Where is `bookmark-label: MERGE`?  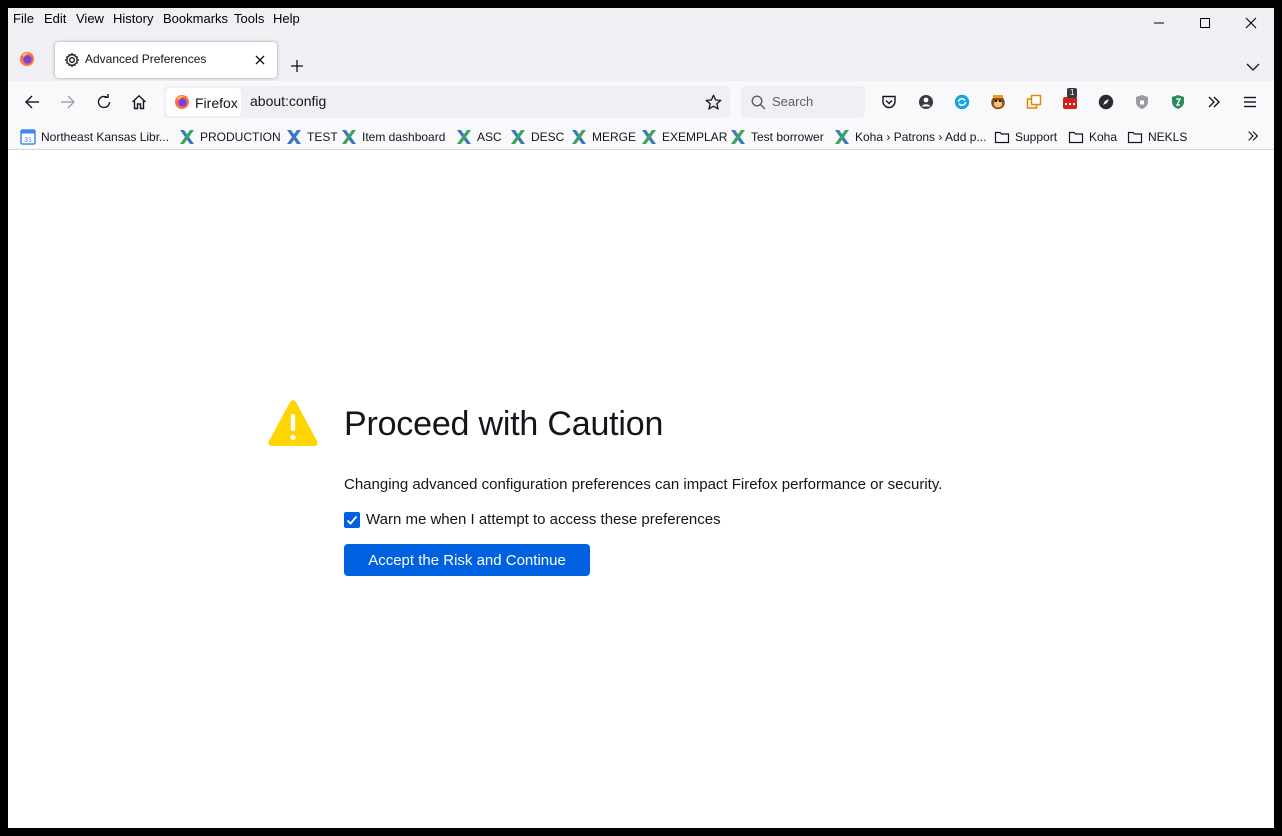
bookmark-label: MERGE is located at coordinates (614, 136).